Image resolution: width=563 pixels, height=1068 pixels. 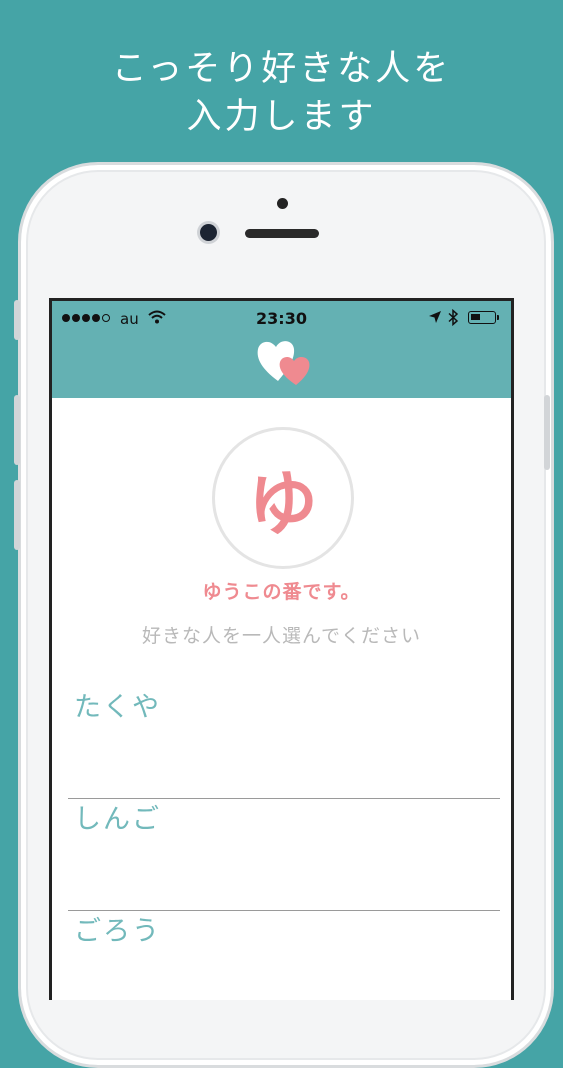 I want to click on person-name: しんご, so click(x=117, y=819).